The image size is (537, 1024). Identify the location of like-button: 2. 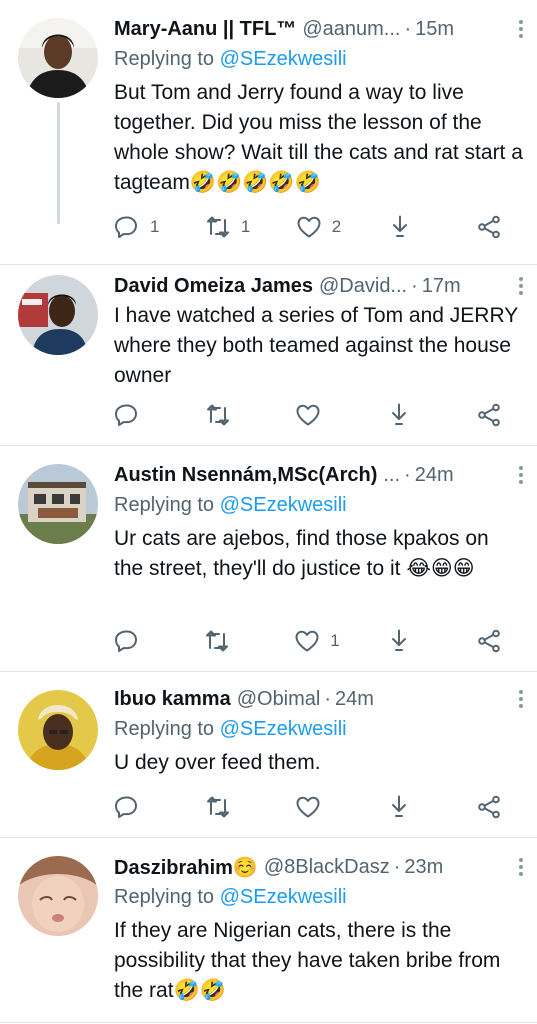
(318, 227).